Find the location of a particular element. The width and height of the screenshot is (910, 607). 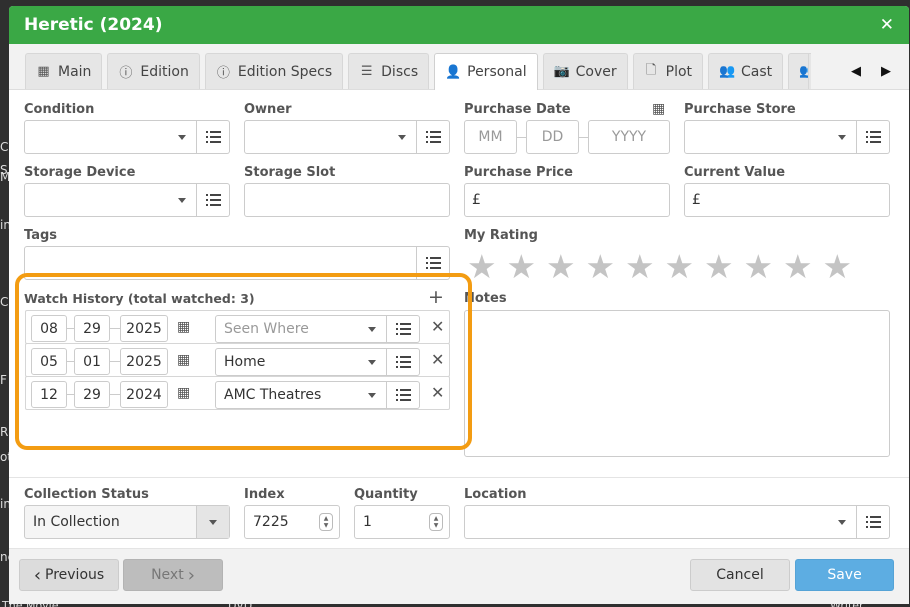

location-select is located at coordinates (660, 522).